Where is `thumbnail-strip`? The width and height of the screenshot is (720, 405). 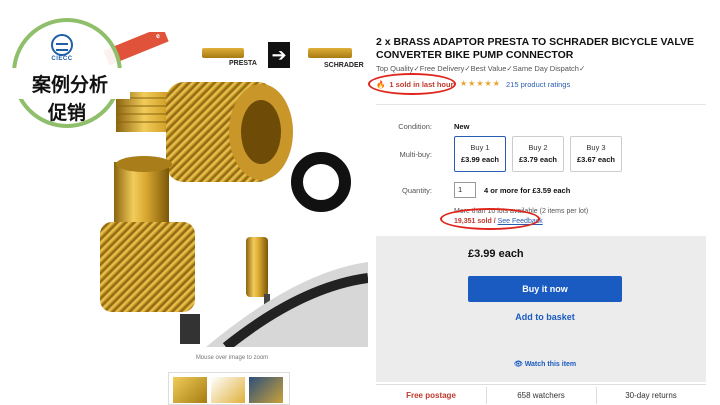
thumbnail-strip is located at coordinates (229, 388).